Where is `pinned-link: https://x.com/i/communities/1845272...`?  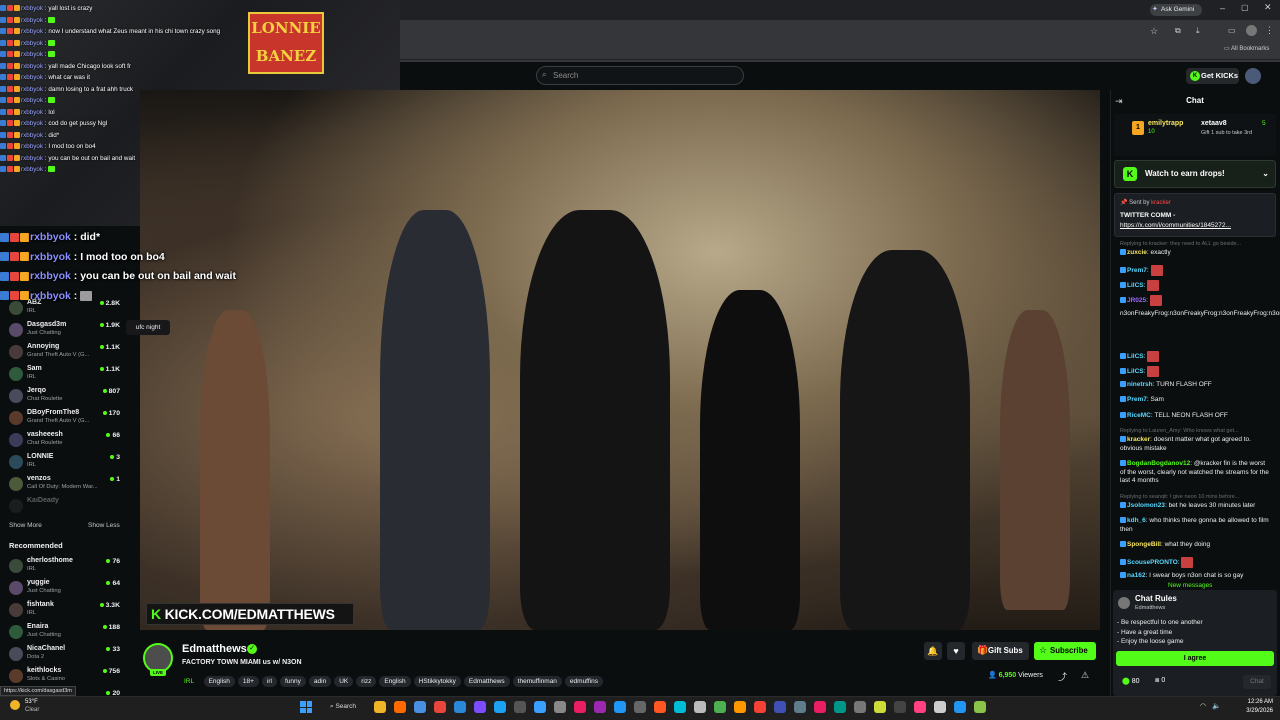
pinned-link: https://x.com/i/communities/1845272... is located at coordinates (1175, 225).